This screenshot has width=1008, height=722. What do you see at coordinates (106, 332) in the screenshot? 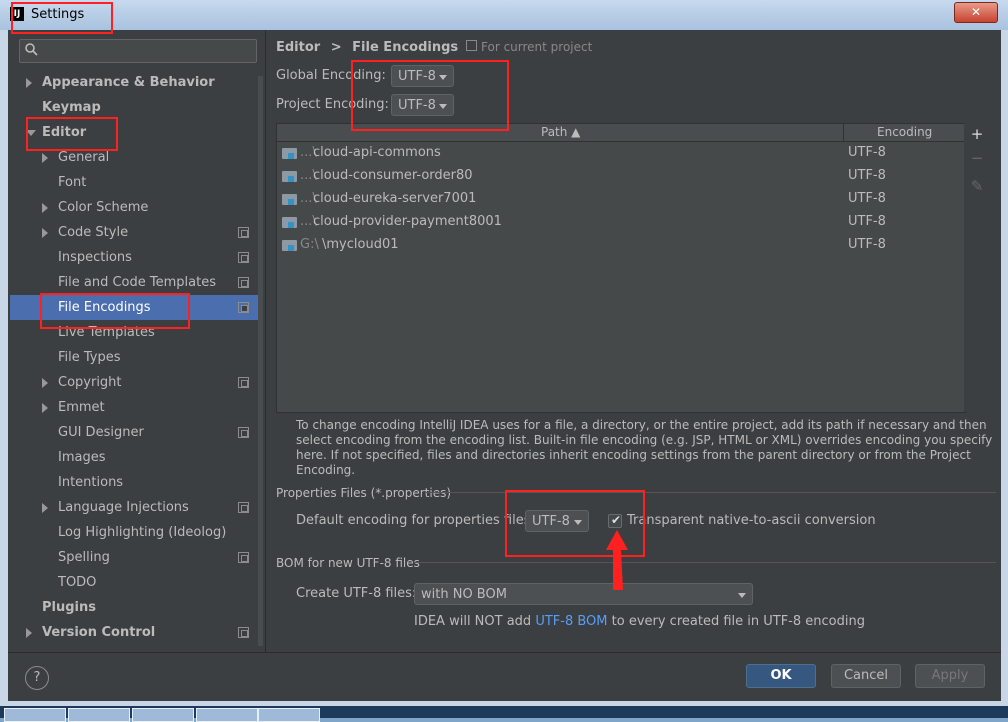
I see `sidebar-item-label: Live Templates` at bounding box center [106, 332].